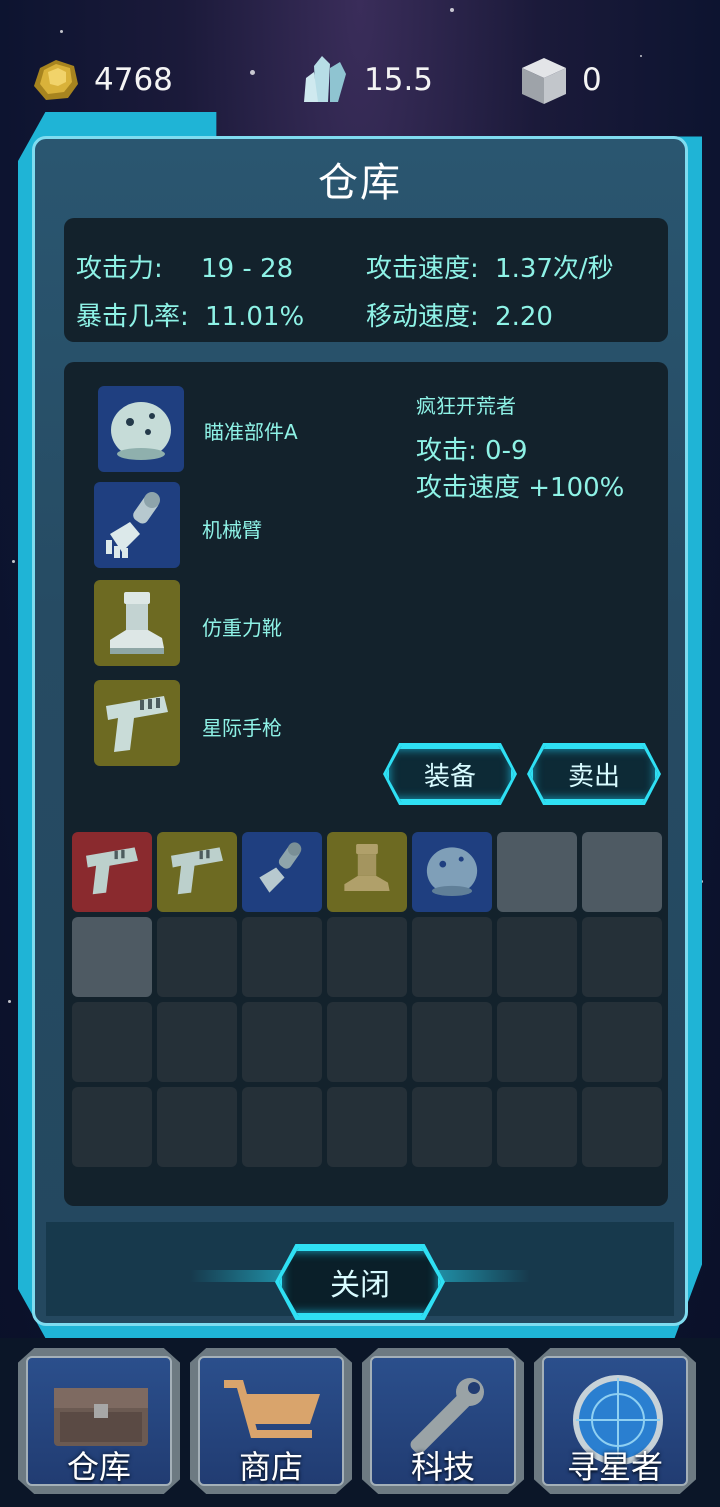 The image size is (720, 1507). I want to click on metal-cube-icon, so click(544, 80).